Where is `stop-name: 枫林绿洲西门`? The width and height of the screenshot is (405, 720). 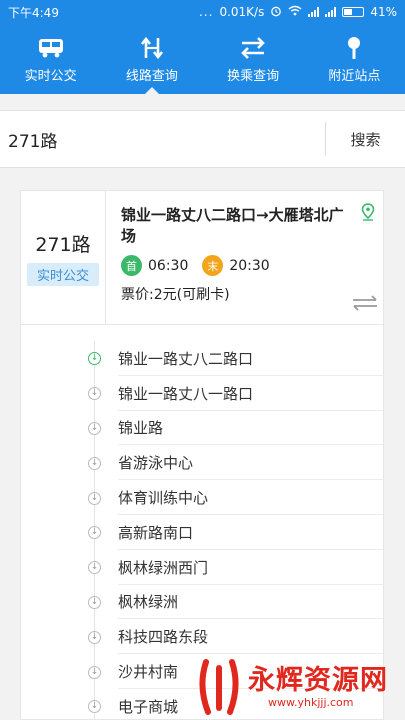 stop-name: 枫林绿洲西门 is located at coordinates (163, 567).